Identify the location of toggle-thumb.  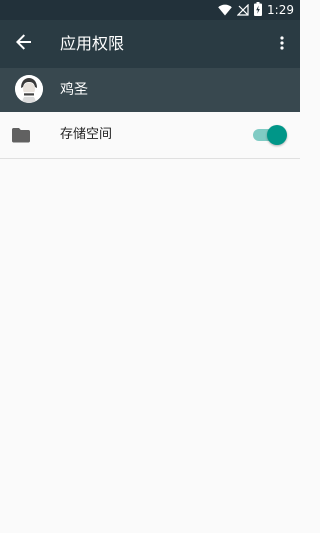
(277, 135).